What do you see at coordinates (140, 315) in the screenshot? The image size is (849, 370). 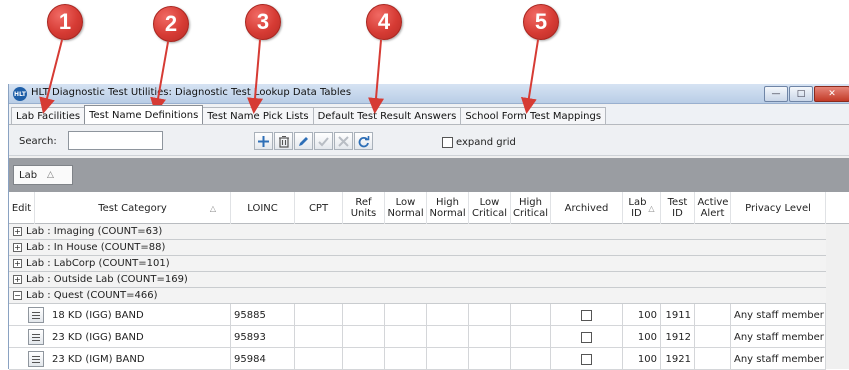 I see `test-category-cell: 18 KD (IGG) BAND` at bounding box center [140, 315].